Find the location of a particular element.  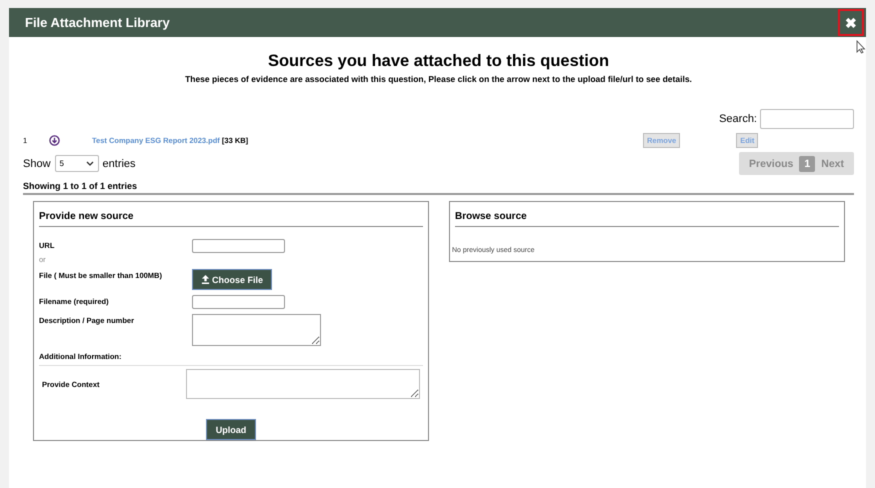

entries-label: entries is located at coordinates (119, 164).